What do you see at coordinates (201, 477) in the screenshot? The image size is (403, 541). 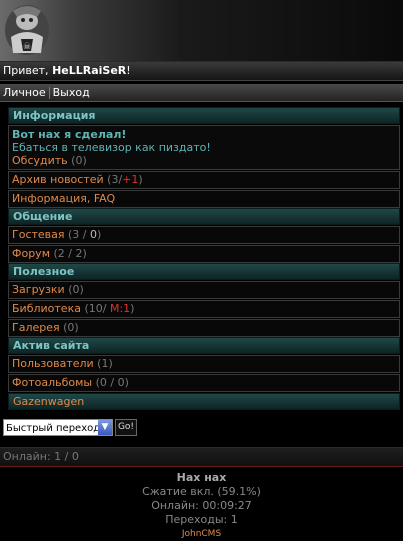 I see `footer-title: Нах нах` at bounding box center [201, 477].